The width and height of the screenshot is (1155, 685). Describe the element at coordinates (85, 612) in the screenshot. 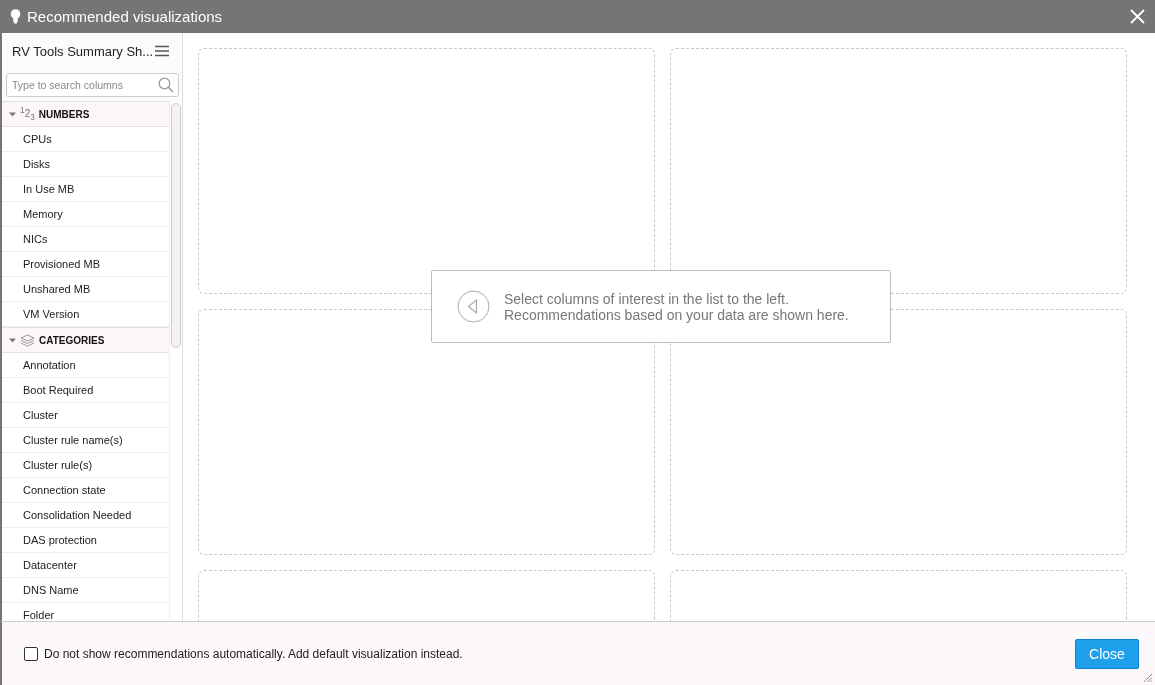

I see `column-item: Folder` at that location.